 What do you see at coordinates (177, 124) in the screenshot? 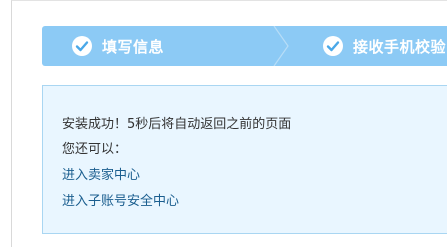
I see `success-message: 安装成功！5秒后将自动返回之前的页面` at bounding box center [177, 124].